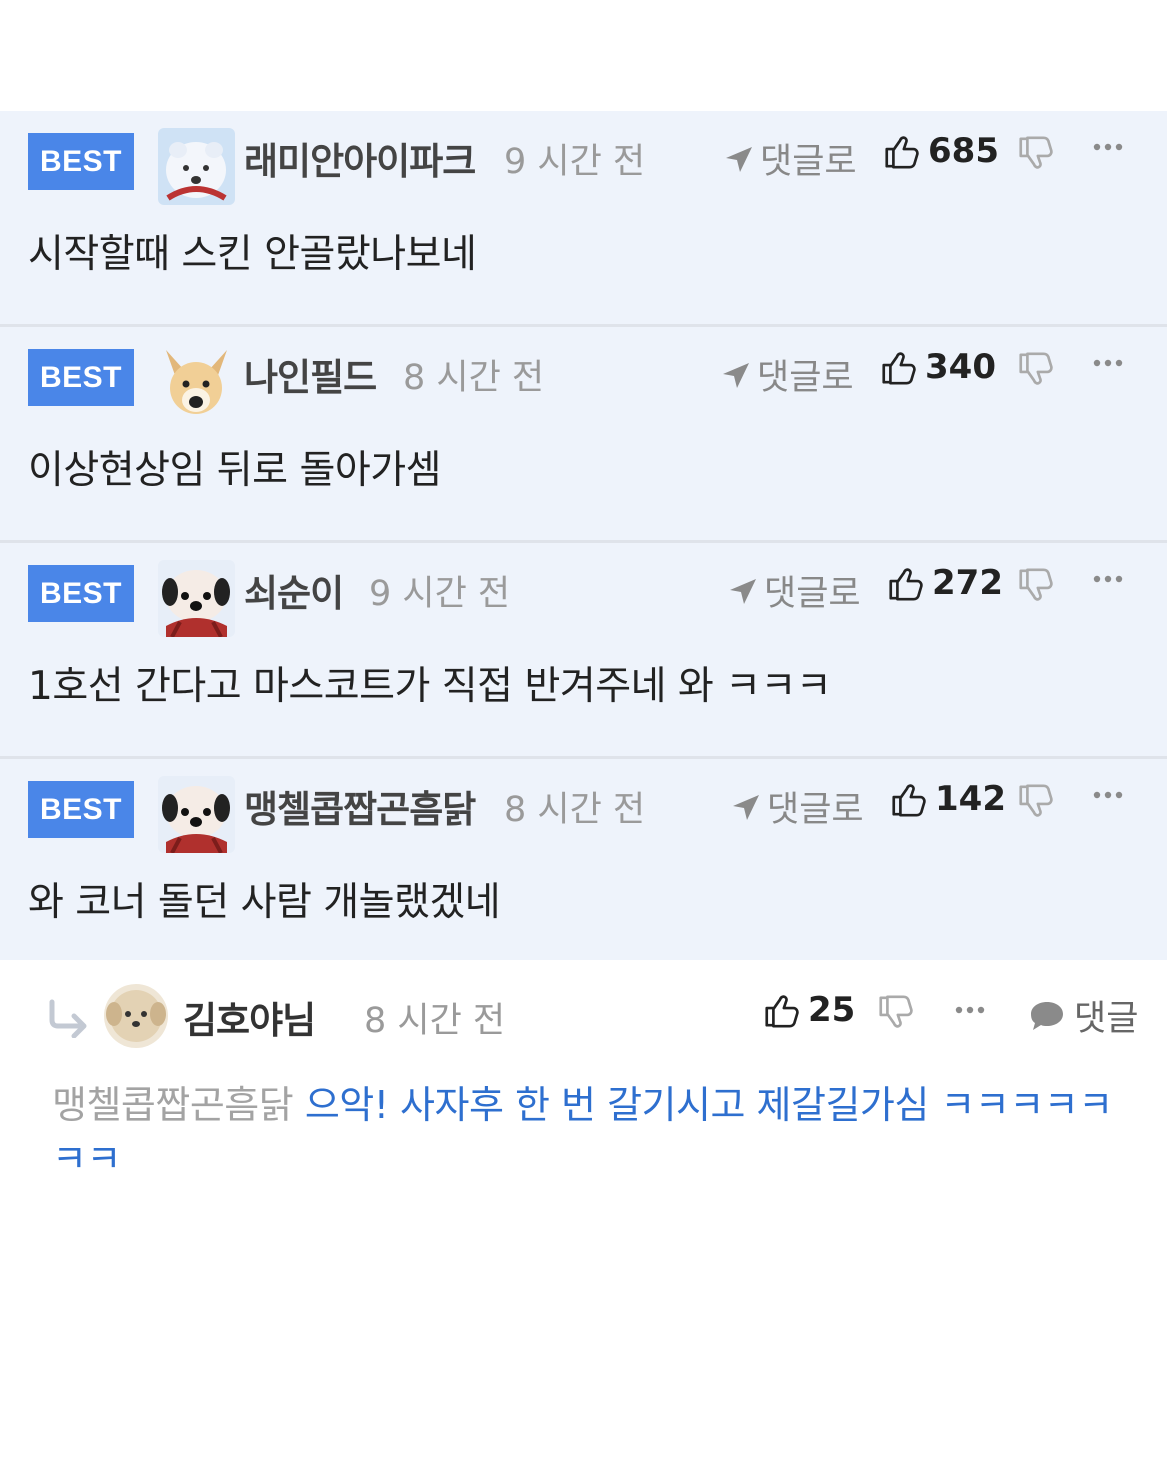 Image resolution: width=1167 pixels, height=1460 pixels. I want to click on puppy-avatar-icon, so click(136, 1016).